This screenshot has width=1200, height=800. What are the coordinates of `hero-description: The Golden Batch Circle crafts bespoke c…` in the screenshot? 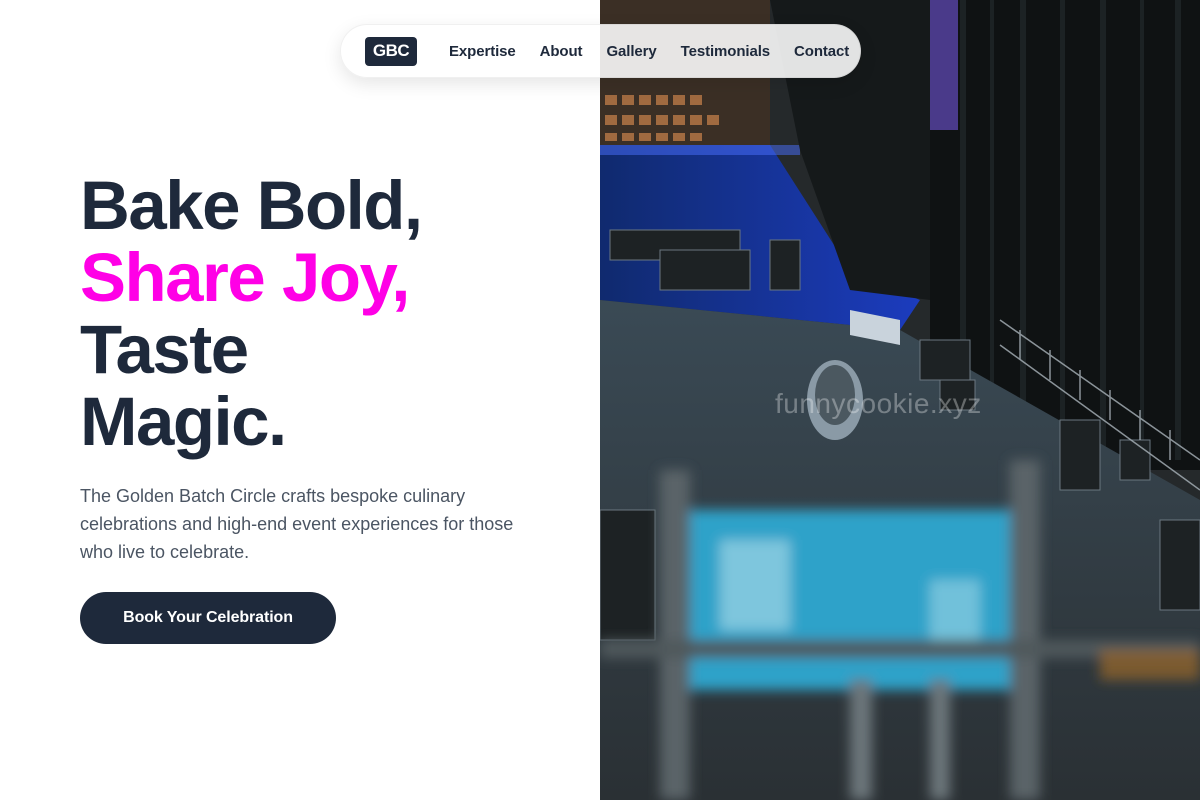 It's located at (297, 524).